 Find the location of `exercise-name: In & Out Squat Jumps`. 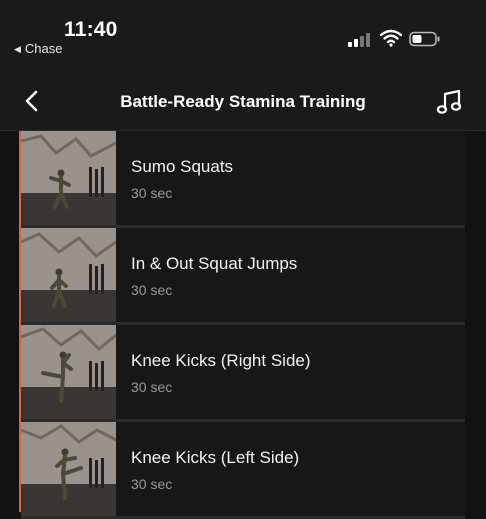

exercise-name: In & Out Squat Jumps is located at coordinates (214, 263).